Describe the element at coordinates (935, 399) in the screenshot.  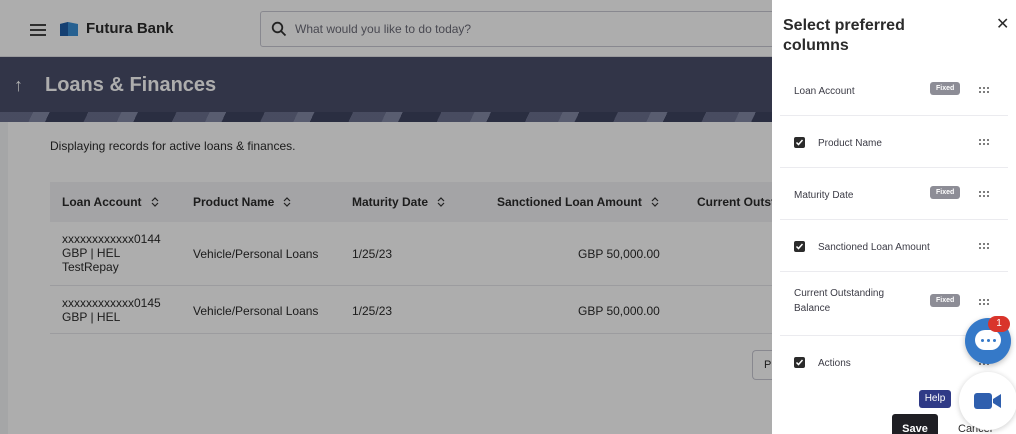
I see `help-button: Help` at that location.